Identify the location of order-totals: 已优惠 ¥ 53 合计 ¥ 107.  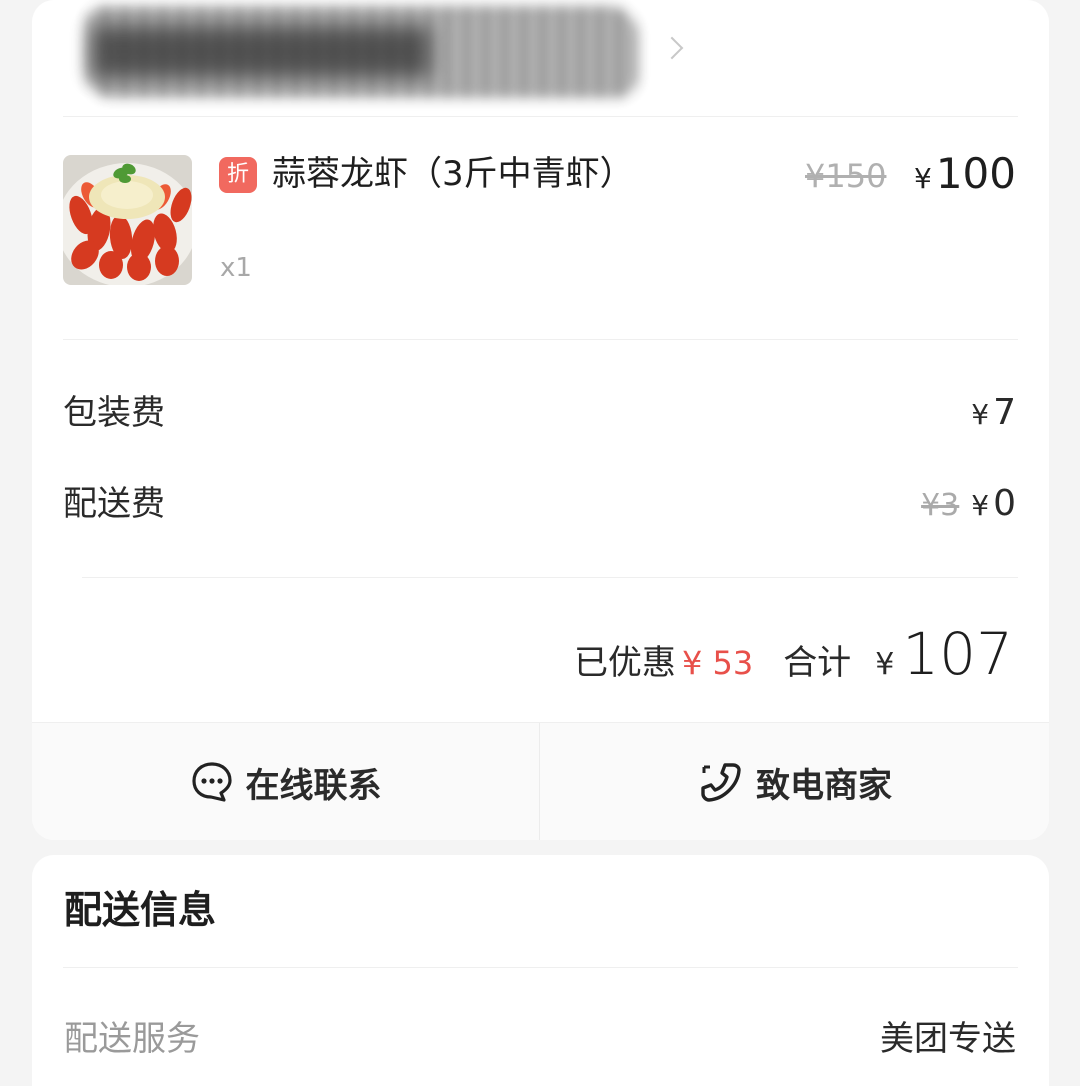
(793, 654).